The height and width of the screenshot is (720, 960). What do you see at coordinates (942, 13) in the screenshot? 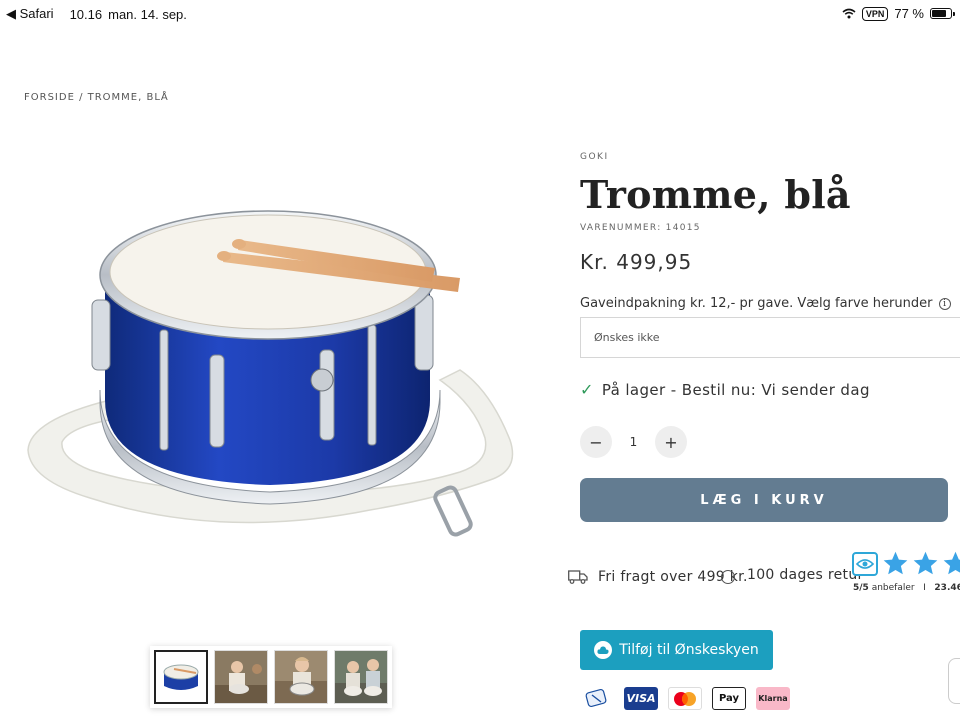
I see `battery-icon` at bounding box center [942, 13].